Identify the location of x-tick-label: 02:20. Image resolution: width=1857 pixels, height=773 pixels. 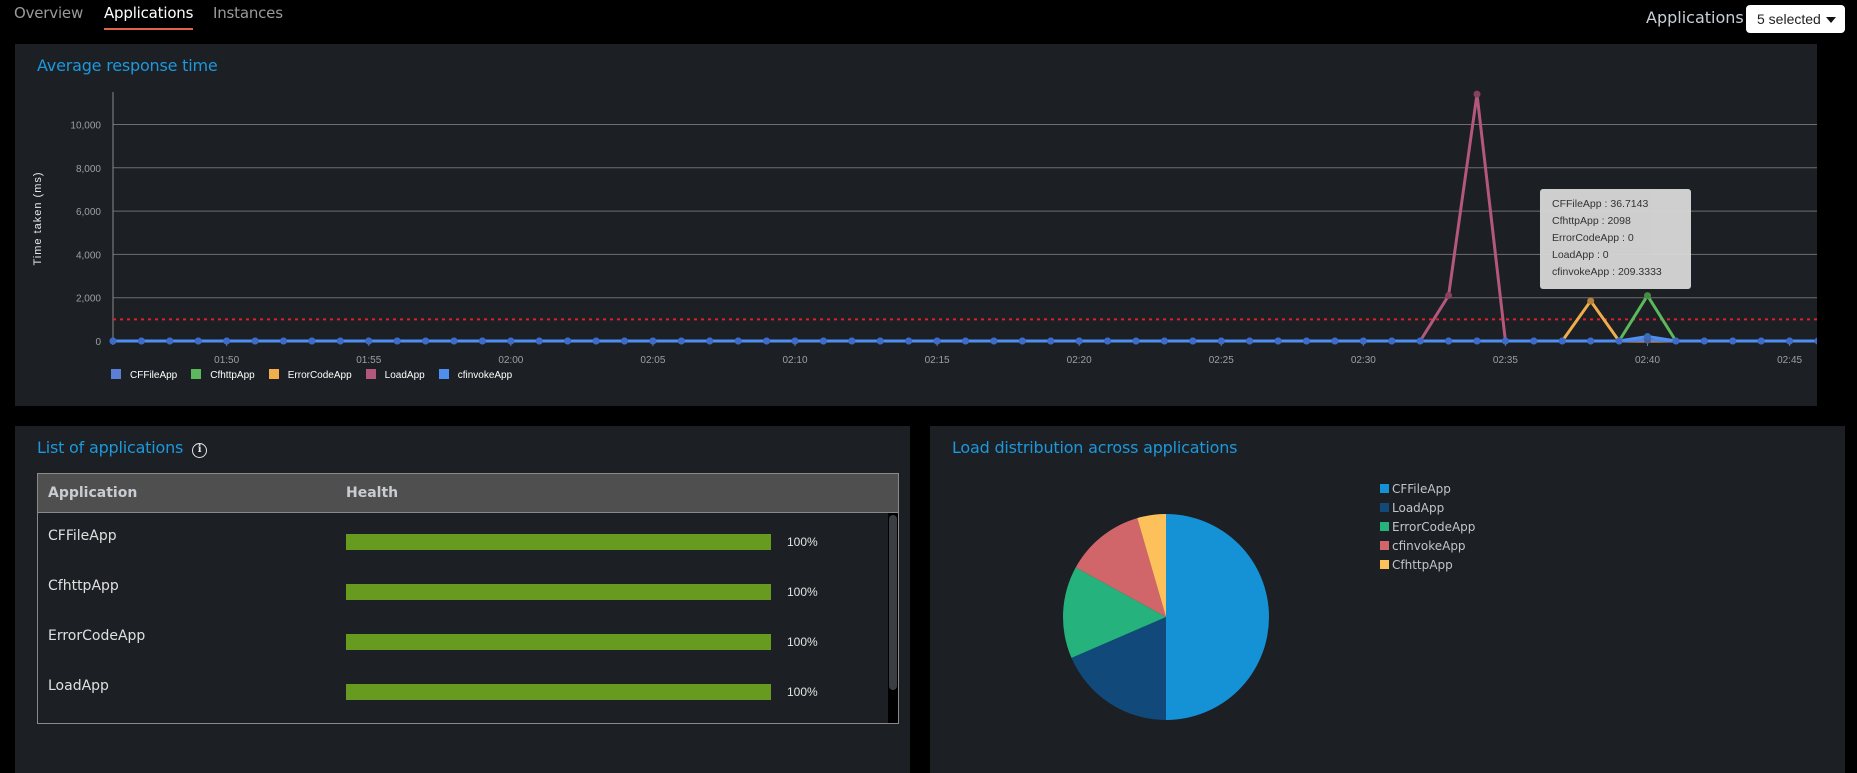
(1079, 360).